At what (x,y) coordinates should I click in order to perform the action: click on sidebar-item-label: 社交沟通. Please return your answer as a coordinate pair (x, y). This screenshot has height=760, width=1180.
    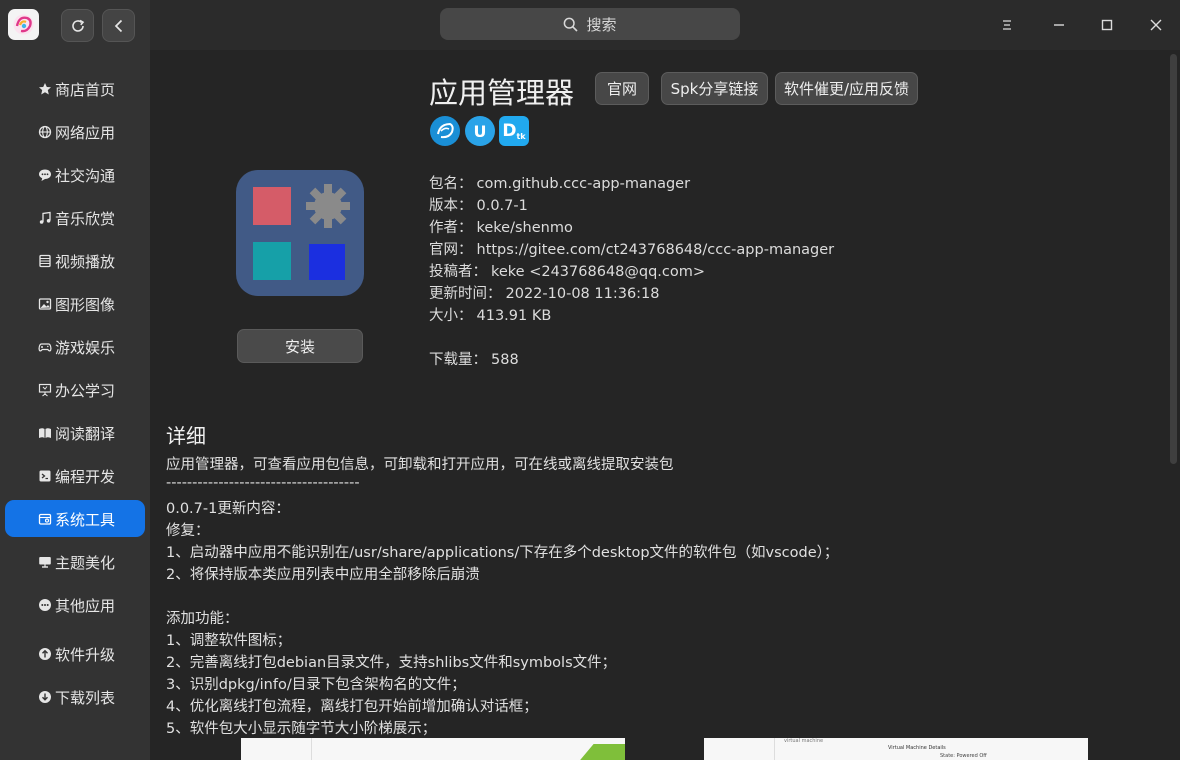
    Looking at the image, I should click on (85, 176).